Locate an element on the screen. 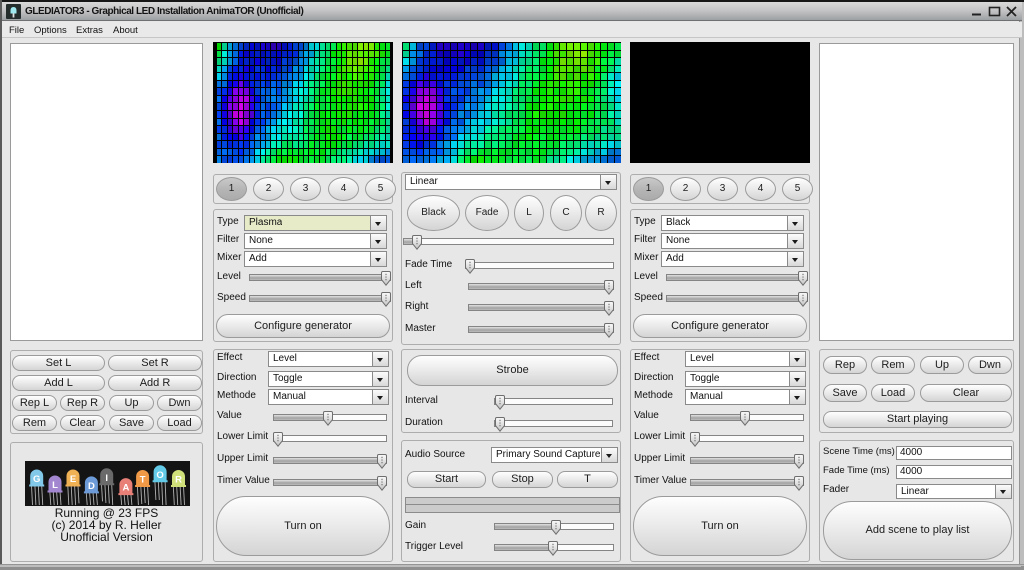  svg-text: D is located at coordinates (91, 486).